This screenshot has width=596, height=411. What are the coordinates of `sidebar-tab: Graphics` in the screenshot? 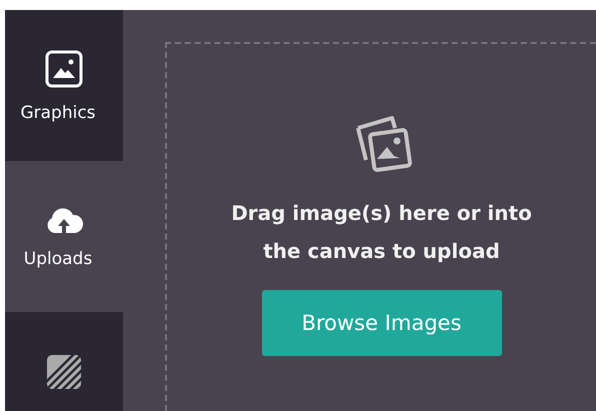 It's located at (64, 85).